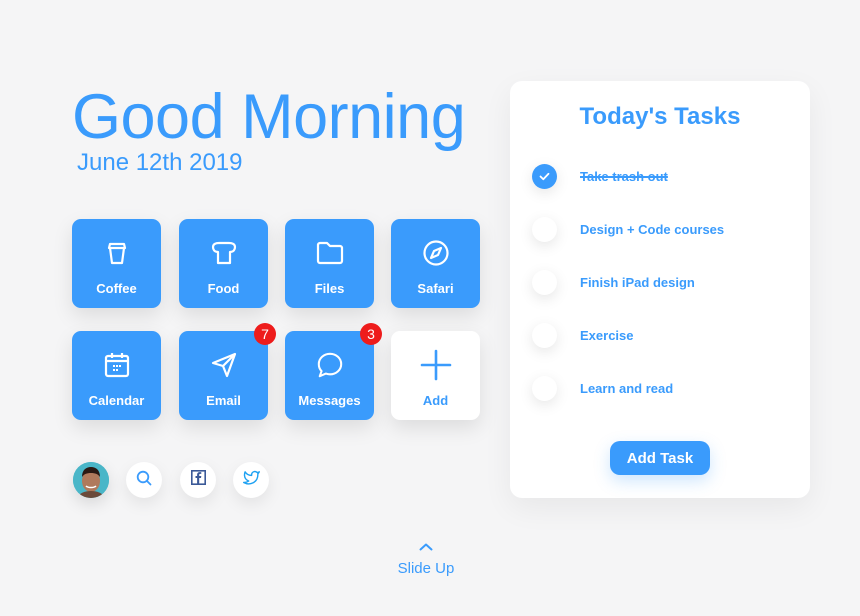 The width and height of the screenshot is (860, 616). What do you see at coordinates (117, 253) in the screenshot?
I see `coffee-cup-icon` at bounding box center [117, 253].